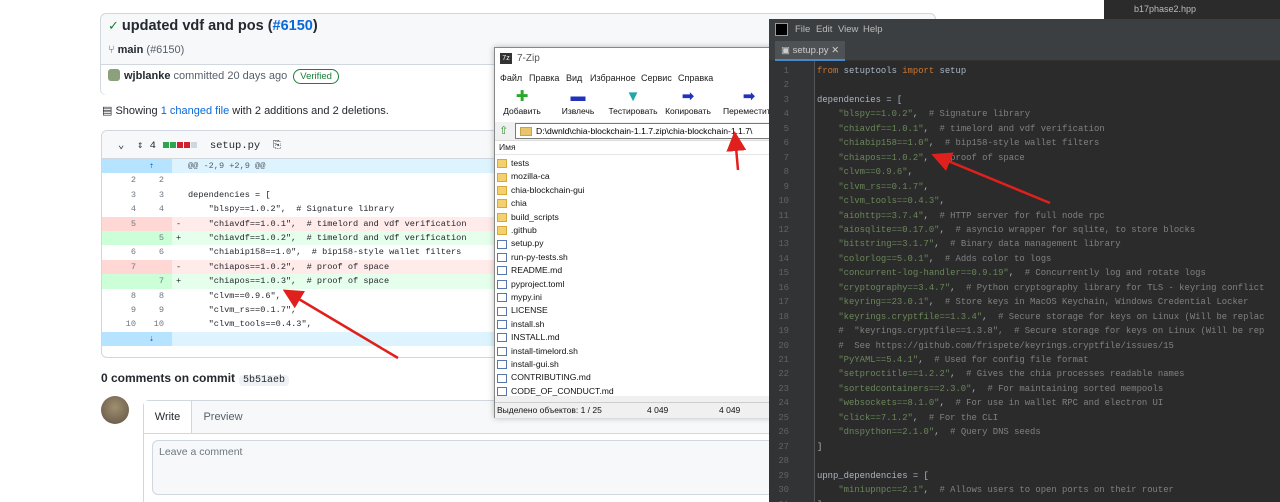 The height and width of the screenshot is (502, 1280). I want to click on arrow-to-chiapos, so click(991, 178).